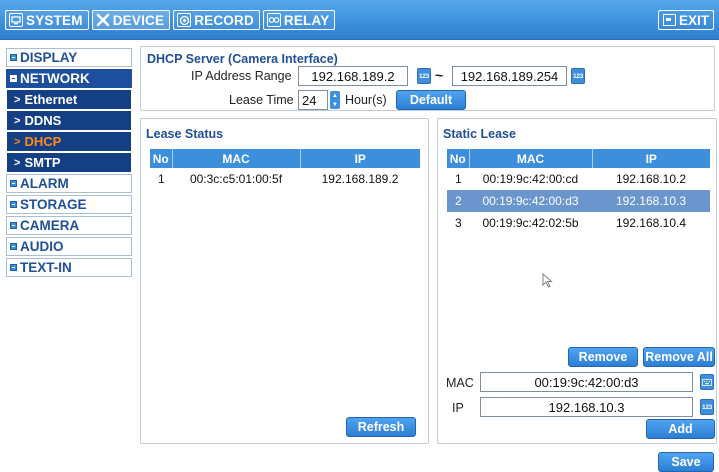 The height and width of the screenshot is (472, 719). Describe the element at coordinates (669, 20) in the screenshot. I see `exit-icon` at that location.